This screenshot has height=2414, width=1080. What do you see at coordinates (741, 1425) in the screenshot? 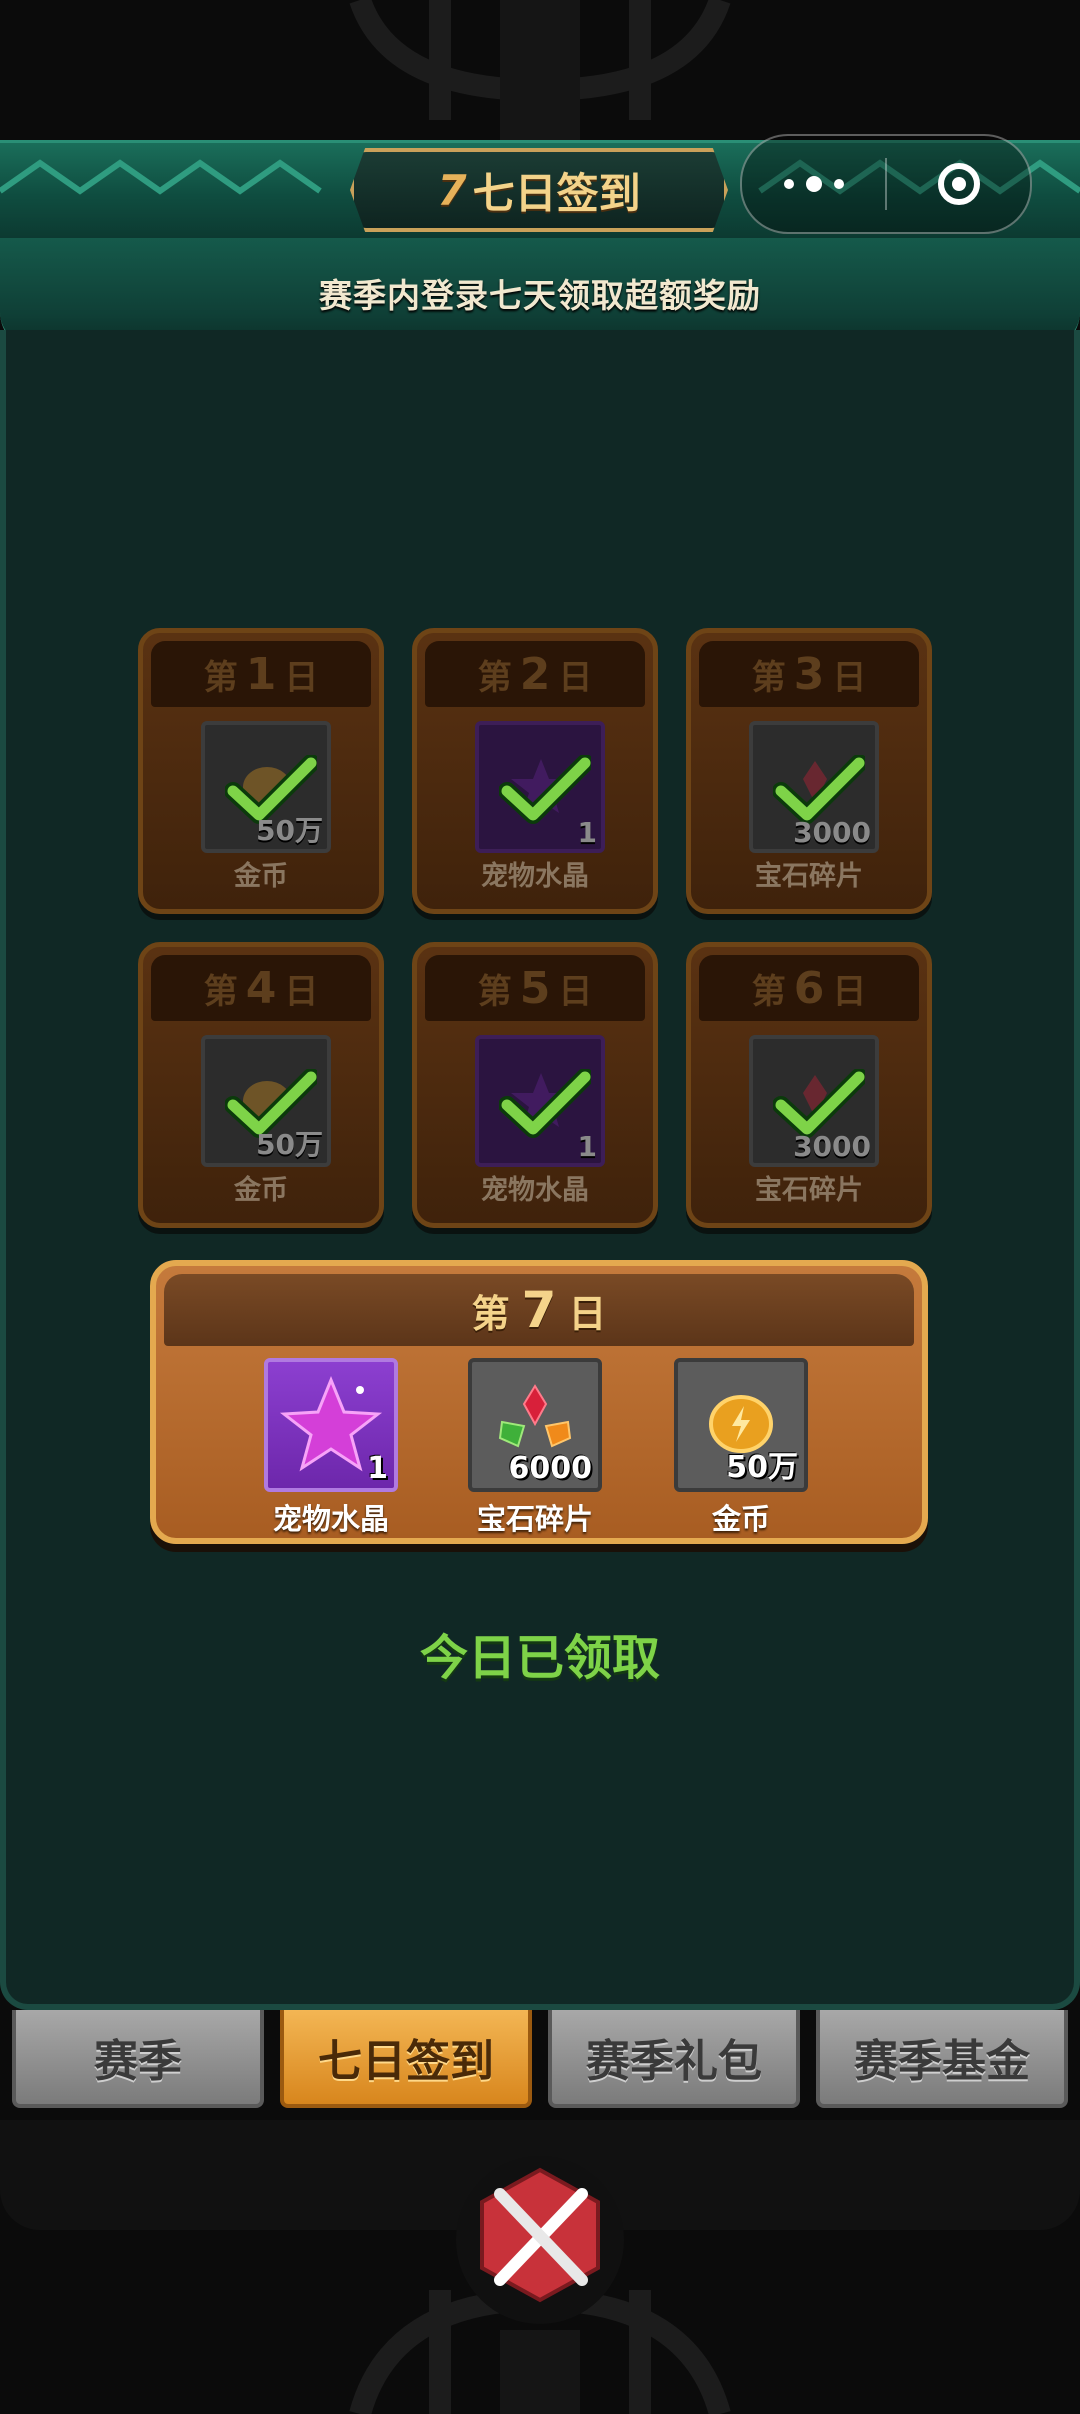
I see `reward-gold-coin: 50万` at bounding box center [741, 1425].